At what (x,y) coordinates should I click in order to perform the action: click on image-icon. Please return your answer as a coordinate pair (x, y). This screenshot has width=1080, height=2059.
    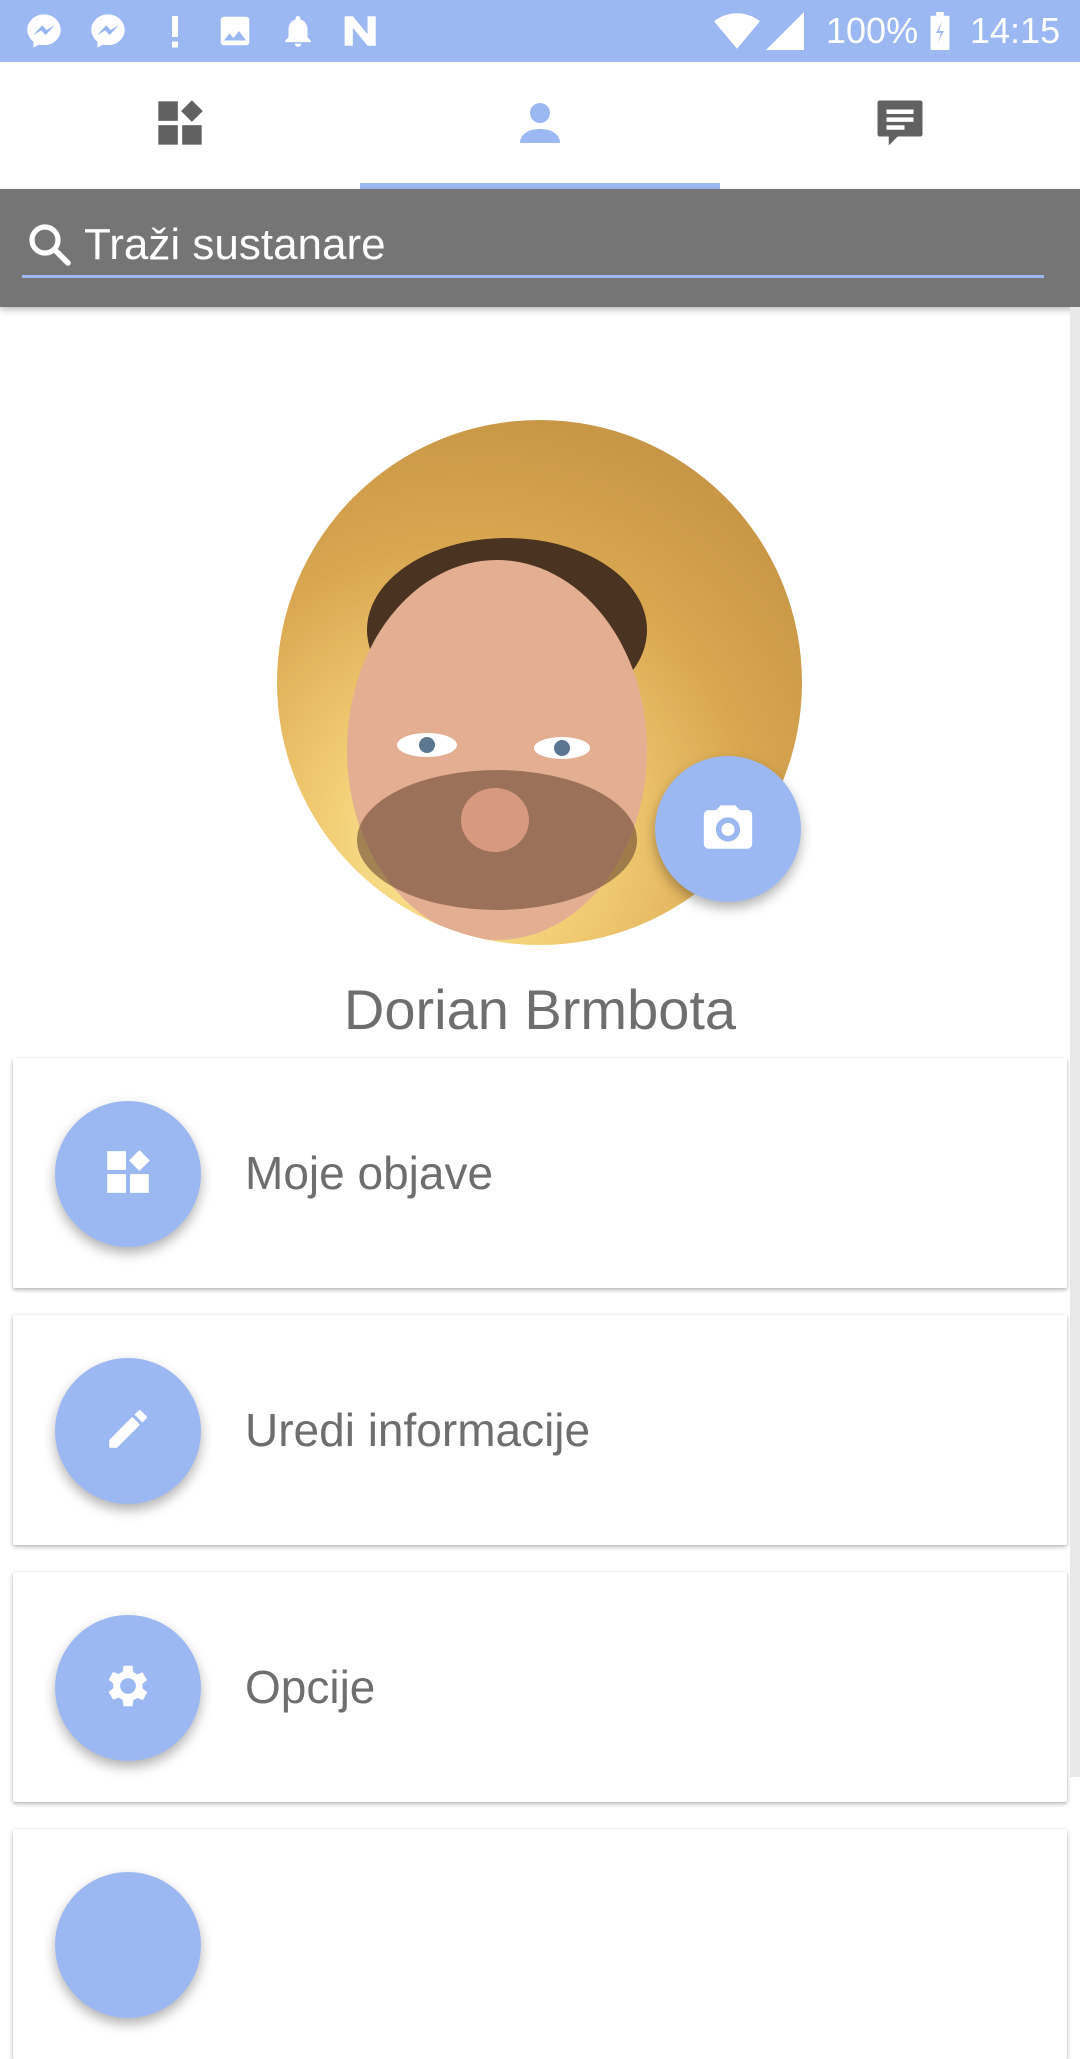
    Looking at the image, I should click on (235, 31).